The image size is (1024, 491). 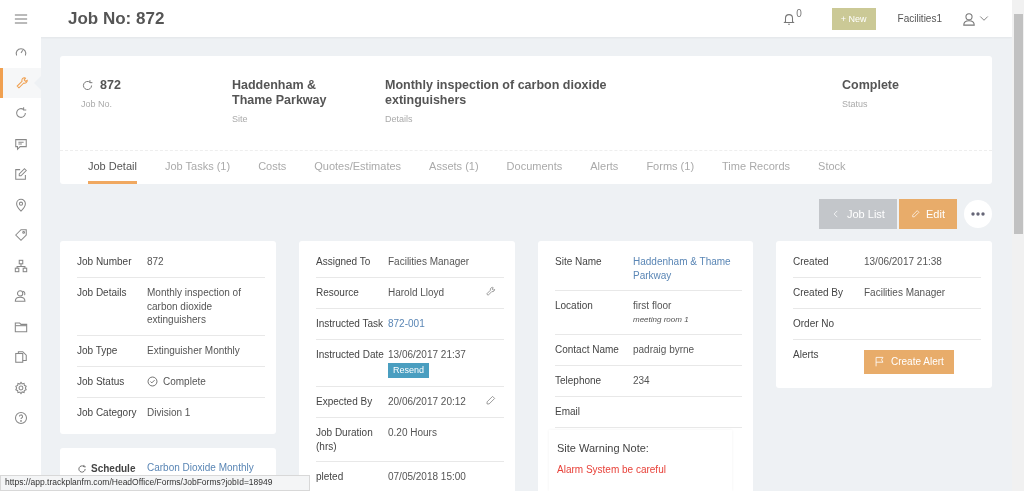 I want to click on field-value: 13/06/2017 21:38, so click(x=903, y=262).